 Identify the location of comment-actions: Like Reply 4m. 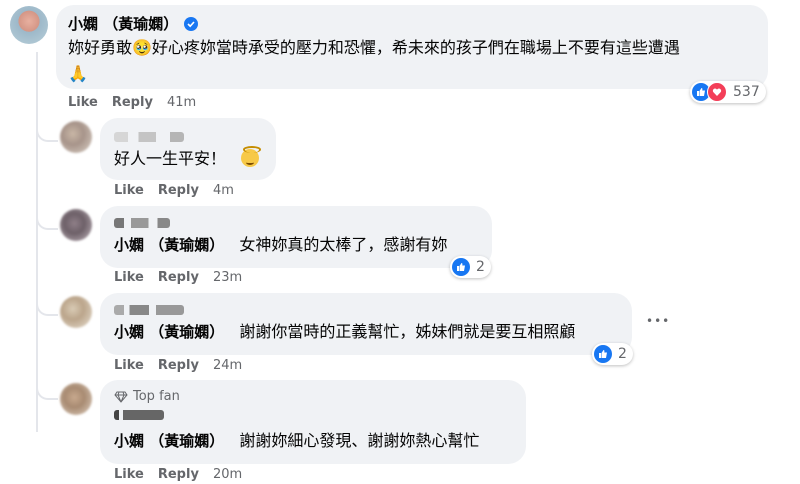
(181, 190).